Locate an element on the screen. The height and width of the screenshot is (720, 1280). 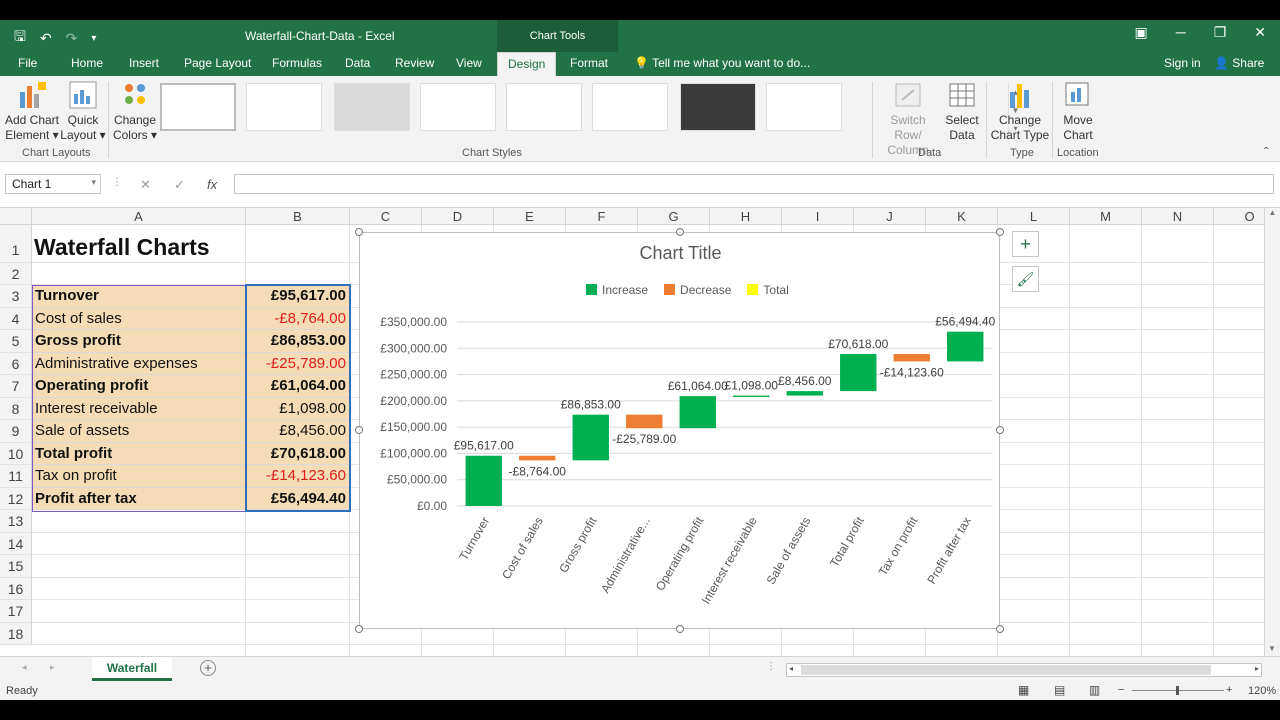
quick-layout-button: Quick Layout ▾ is located at coordinates (83, 111).